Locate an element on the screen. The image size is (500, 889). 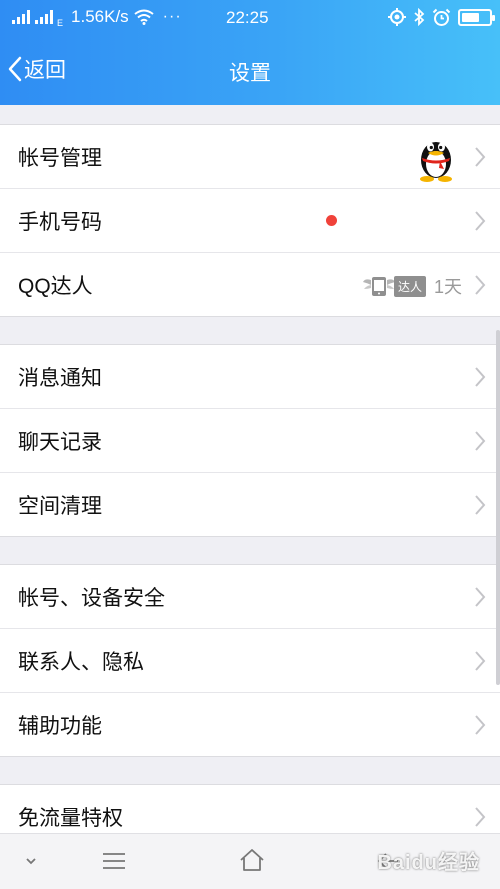
settings-item-label: QQ达人 is located at coordinates (55, 286).